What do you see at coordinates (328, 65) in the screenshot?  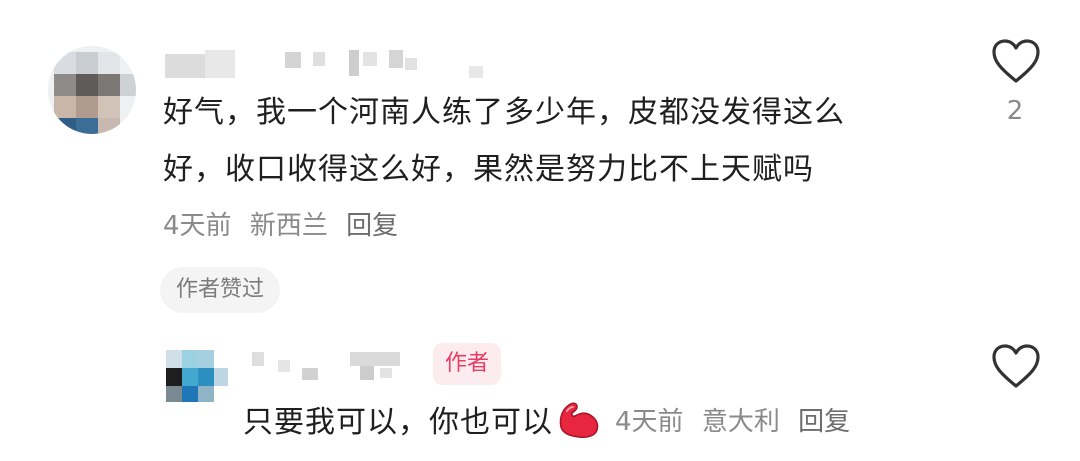 I see `username-blurred` at bounding box center [328, 65].